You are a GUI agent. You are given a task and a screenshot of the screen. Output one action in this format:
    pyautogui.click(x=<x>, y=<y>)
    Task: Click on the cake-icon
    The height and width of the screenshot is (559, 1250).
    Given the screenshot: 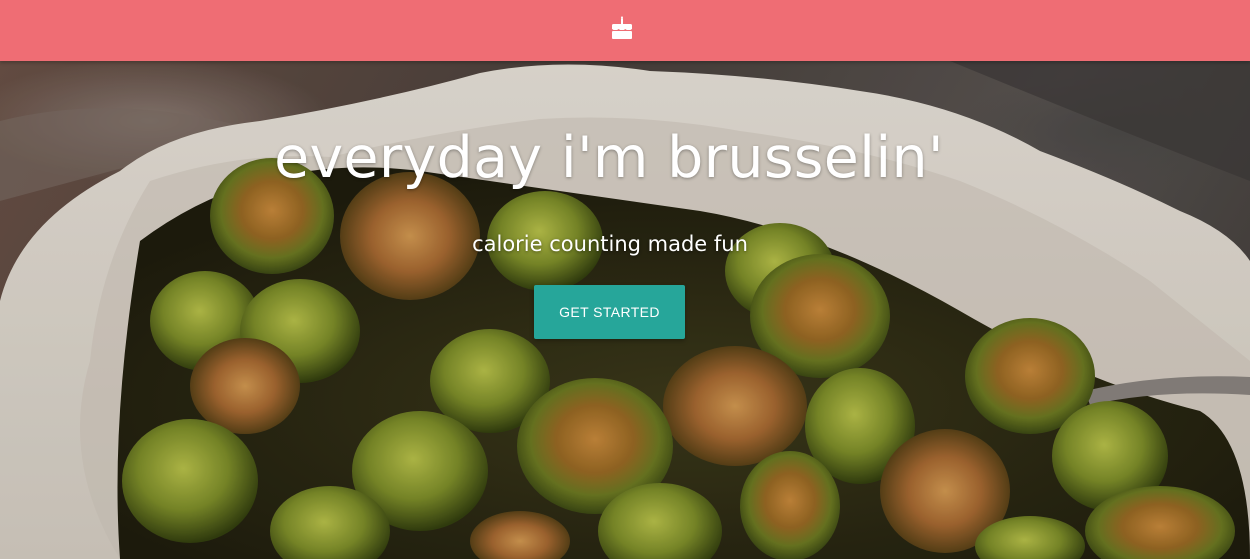 What is the action you would take?
    pyautogui.click(x=622, y=28)
    